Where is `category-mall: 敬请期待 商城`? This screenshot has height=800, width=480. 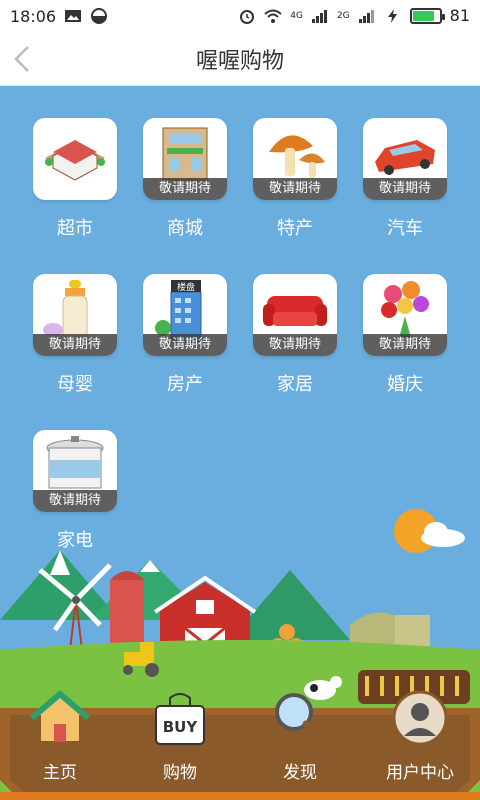
category-mall: 敬请期待 商城 is located at coordinates (175, 188).